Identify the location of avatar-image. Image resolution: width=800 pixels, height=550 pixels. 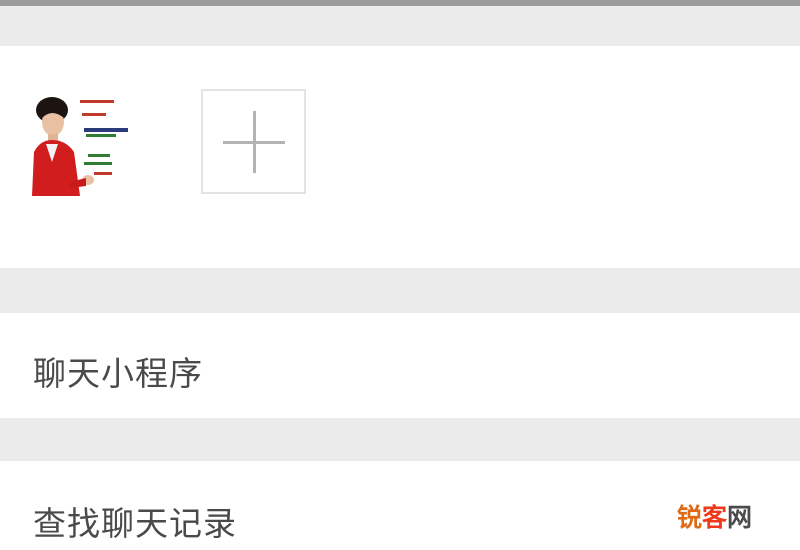
(83, 144).